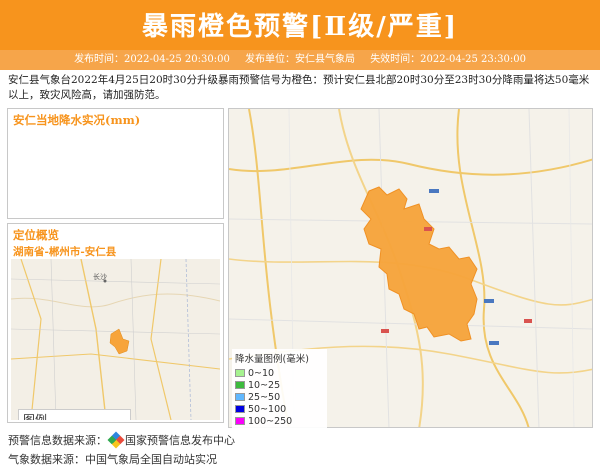 Image resolution: width=600 pixels, height=471 pixels. Describe the element at coordinates (36, 235) in the screenshot. I see `location-panel-title: 定位概览` at that location.